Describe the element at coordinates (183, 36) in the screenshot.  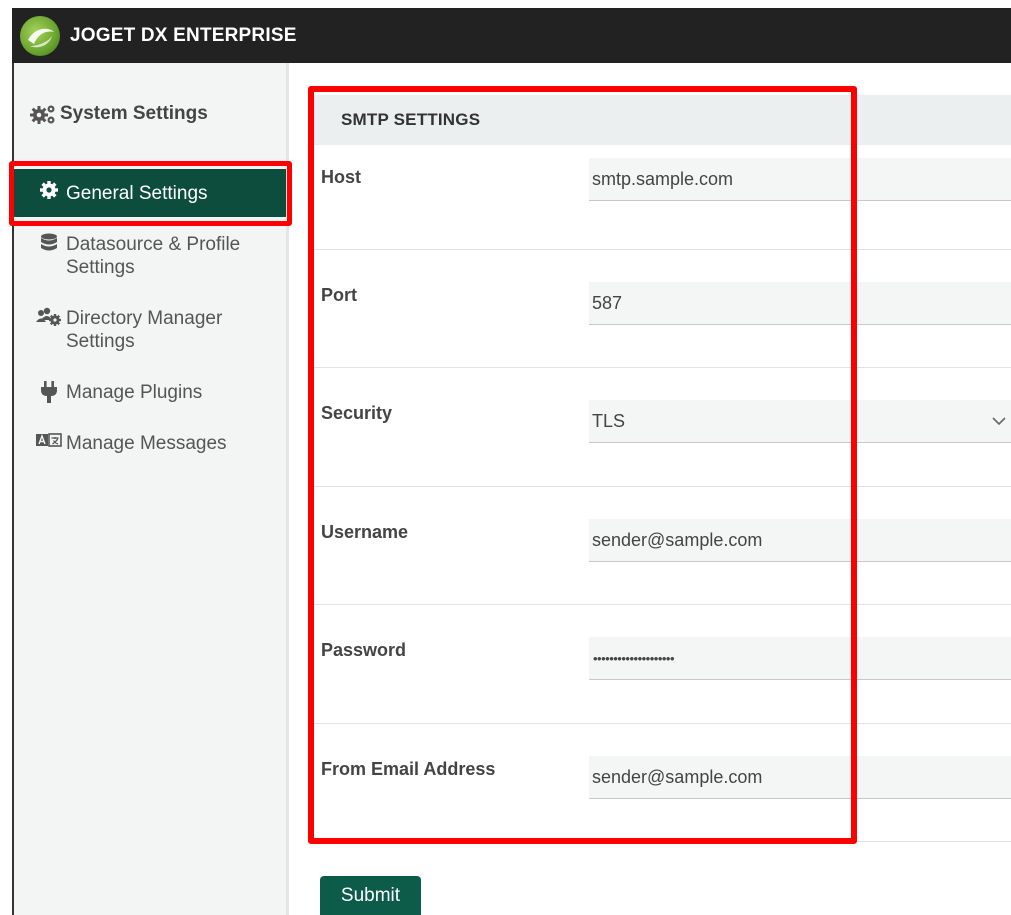
I see `app-title: JOGET DX ENTERPRISE` at that location.